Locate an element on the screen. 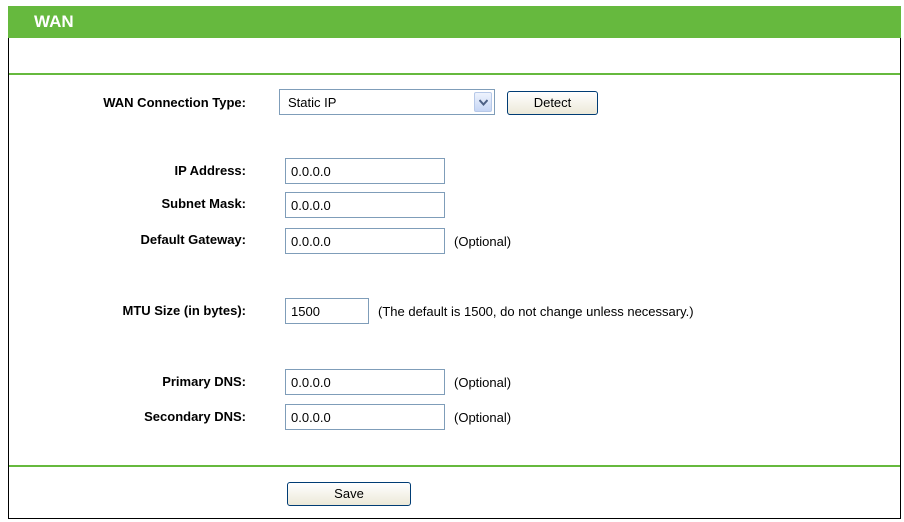 The image size is (904, 522). bottom-divider is located at coordinates (454, 466).